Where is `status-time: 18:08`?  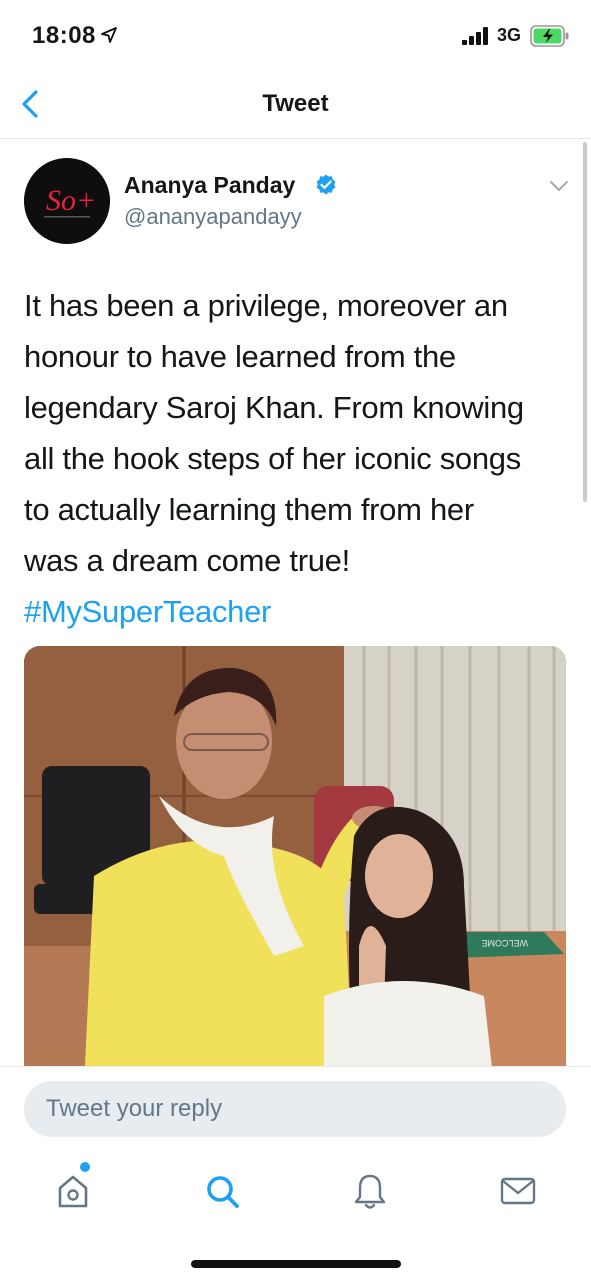
status-time: 18:08 is located at coordinates (64, 35).